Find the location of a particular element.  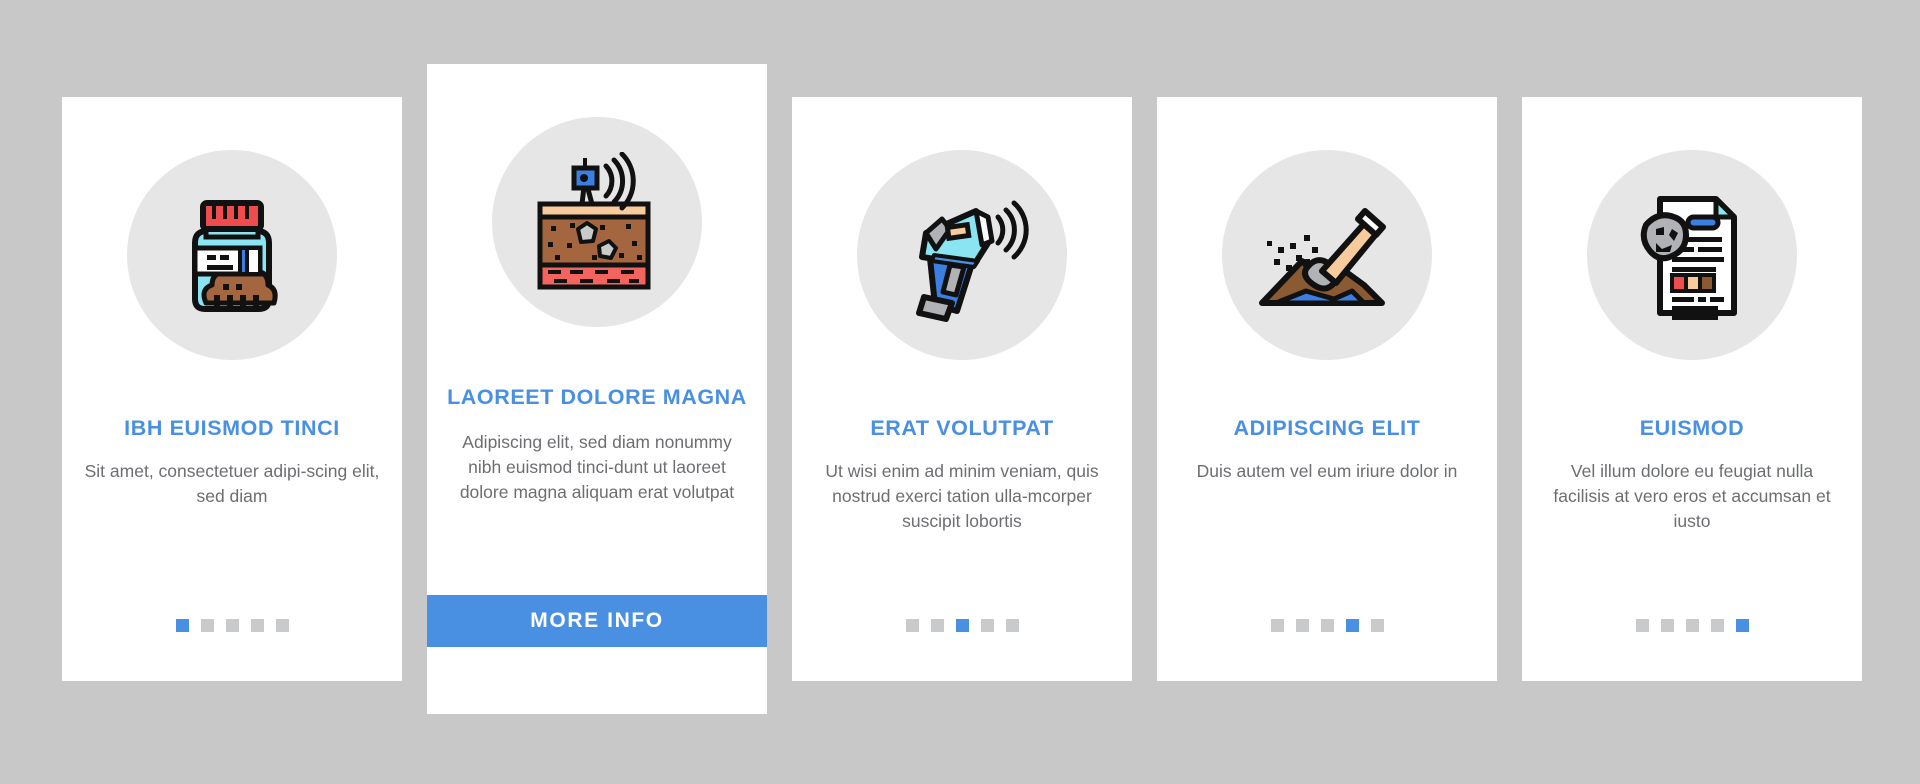

card-title: IBH EUISMOD TINCI is located at coordinates (232, 428).